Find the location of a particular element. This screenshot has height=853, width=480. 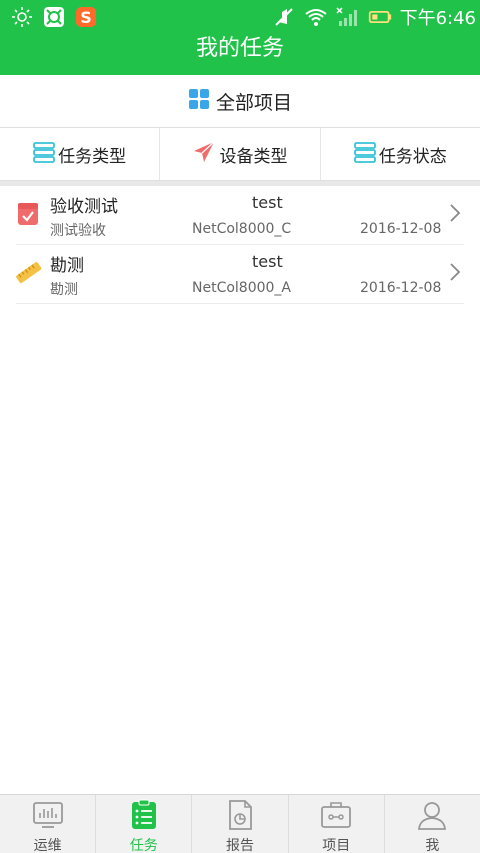

task-icon is located at coordinates (144, 815).